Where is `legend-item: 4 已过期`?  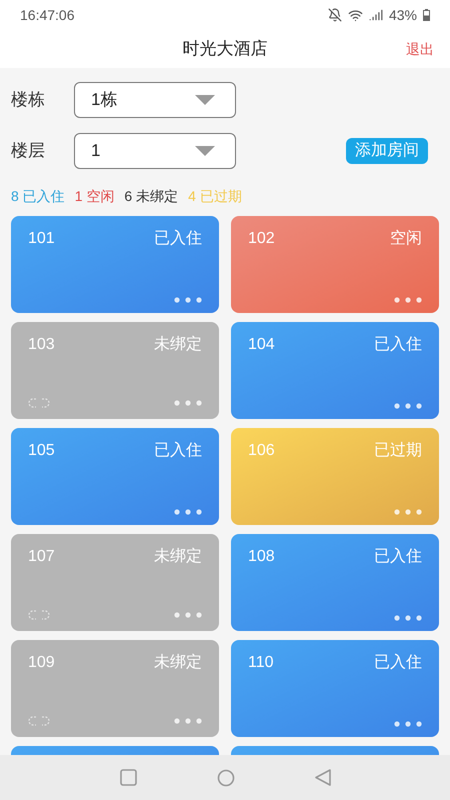 legend-item: 4 已过期 is located at coordinates (215, 196).